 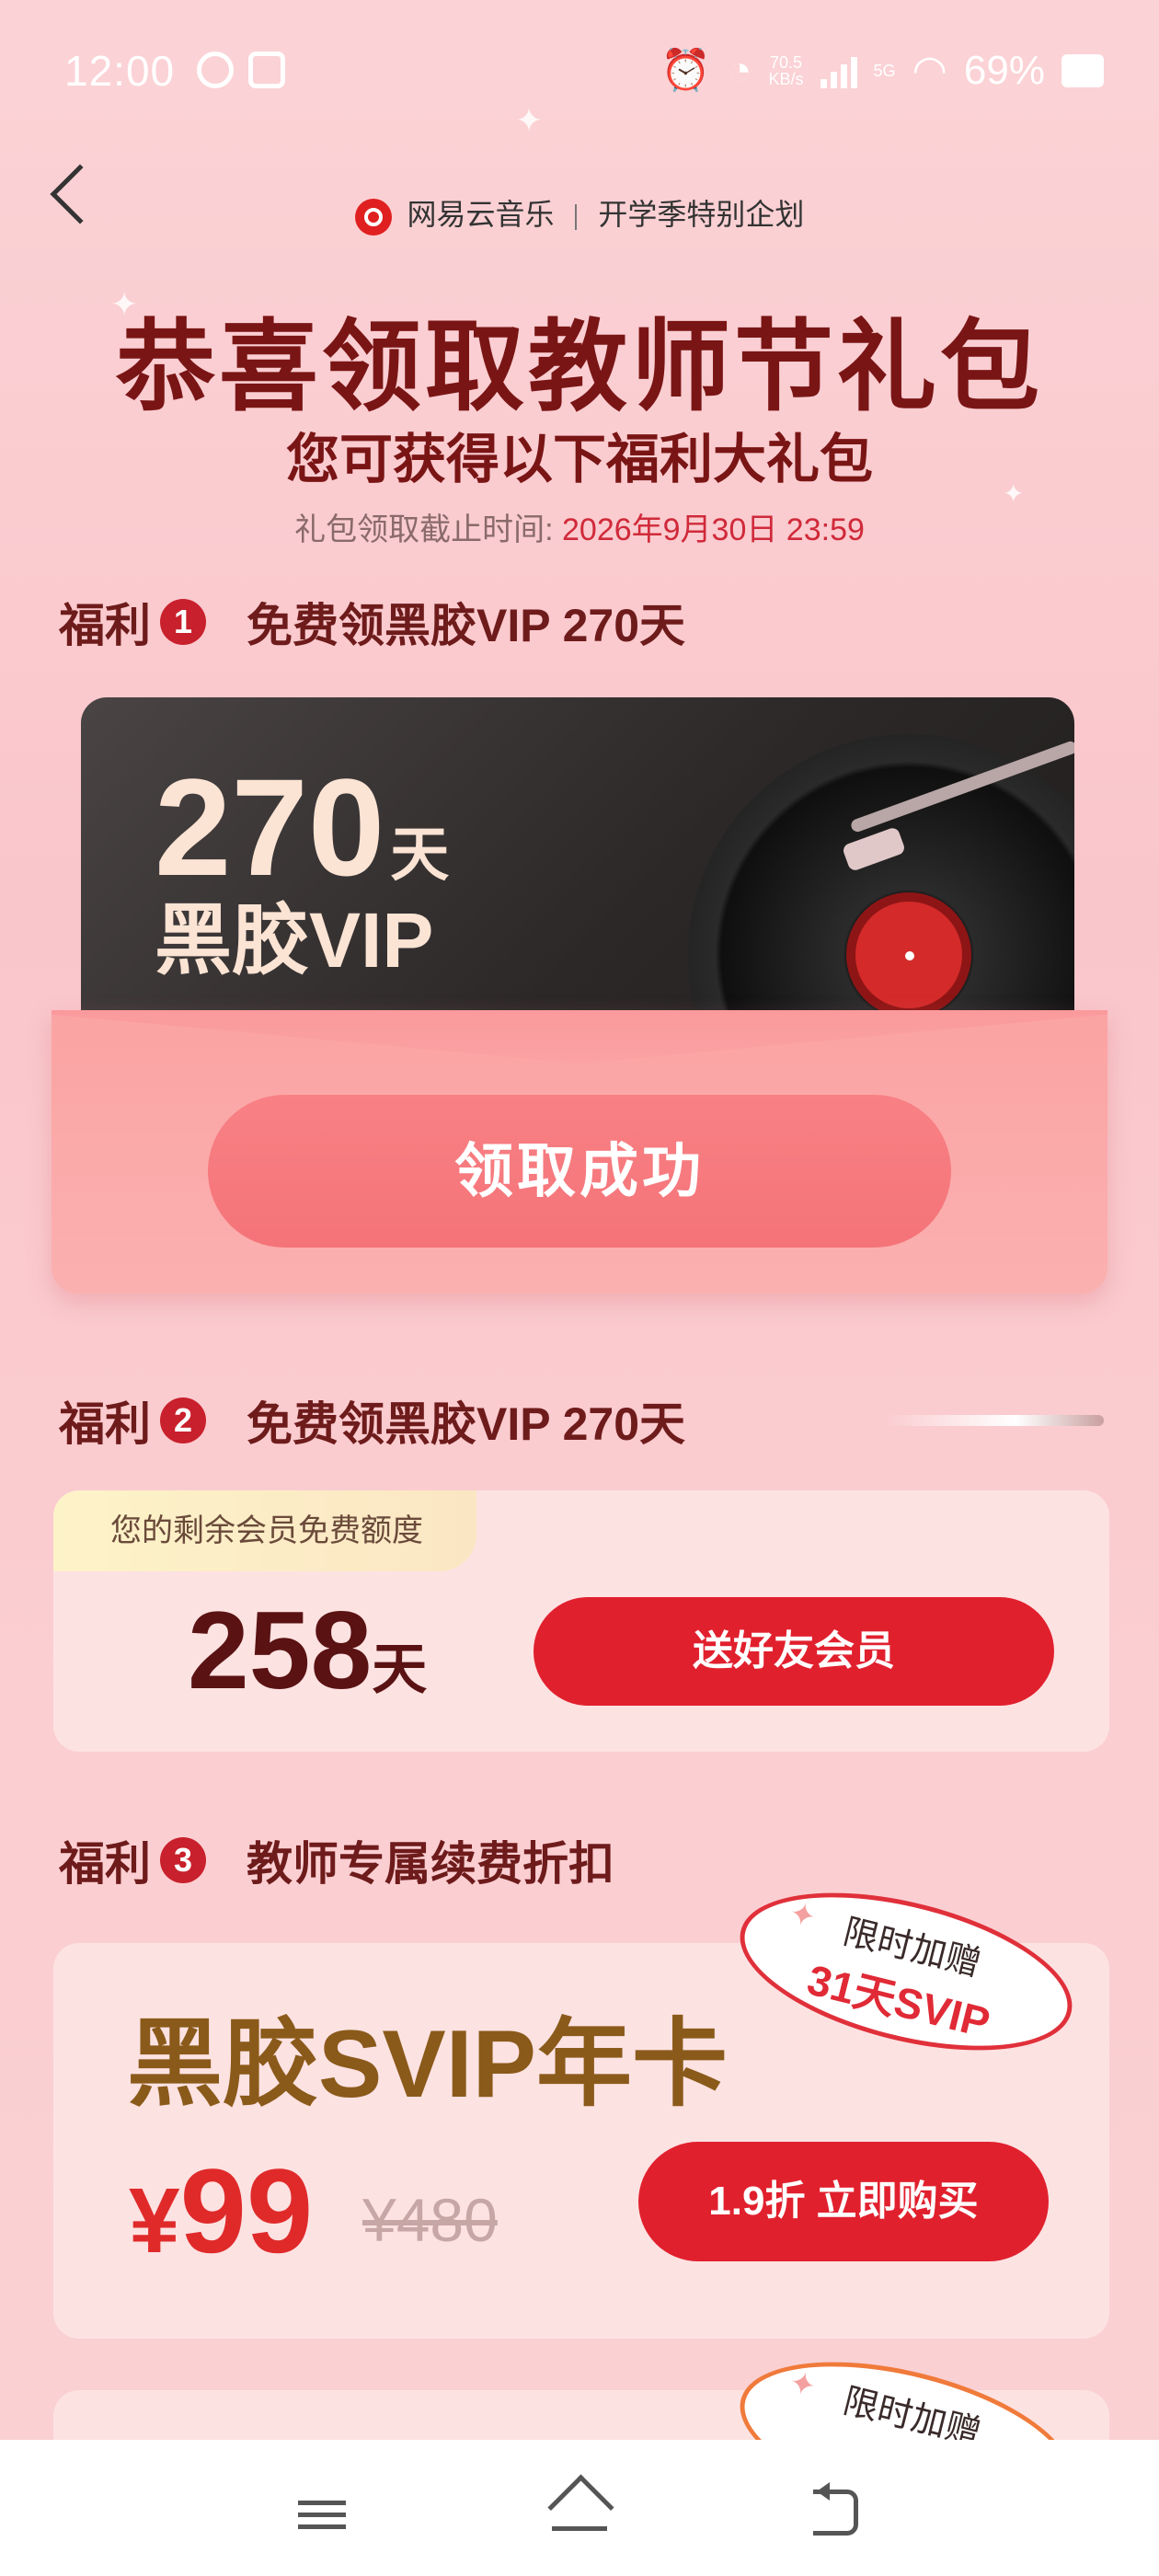 What do you see at coordinates (183, 622) in the screenshot?
I see `benefit-number-badge: 1` at bounding box center [183, 622].